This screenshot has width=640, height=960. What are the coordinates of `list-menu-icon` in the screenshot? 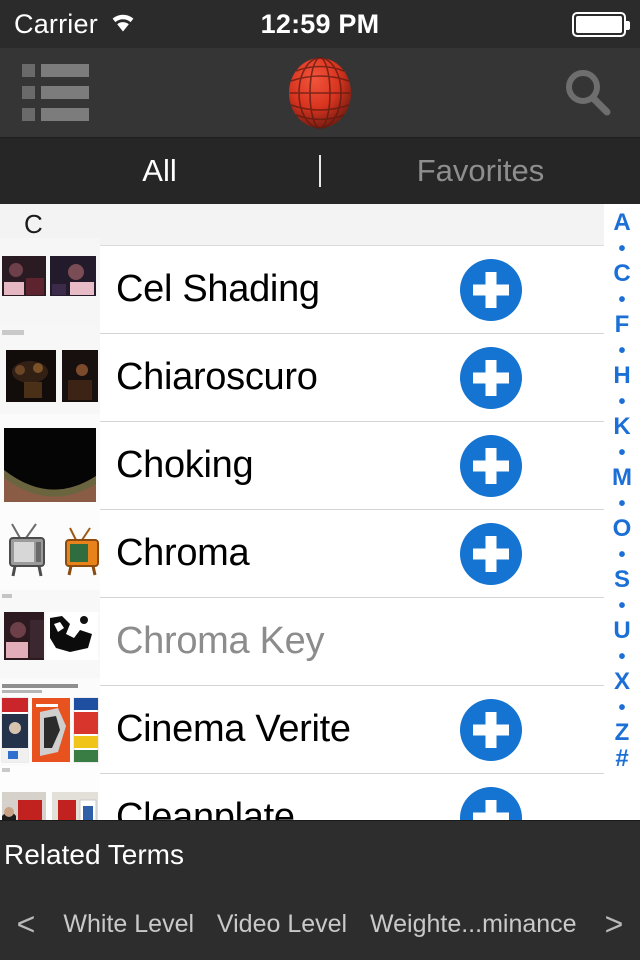 It's located at (57, 93).